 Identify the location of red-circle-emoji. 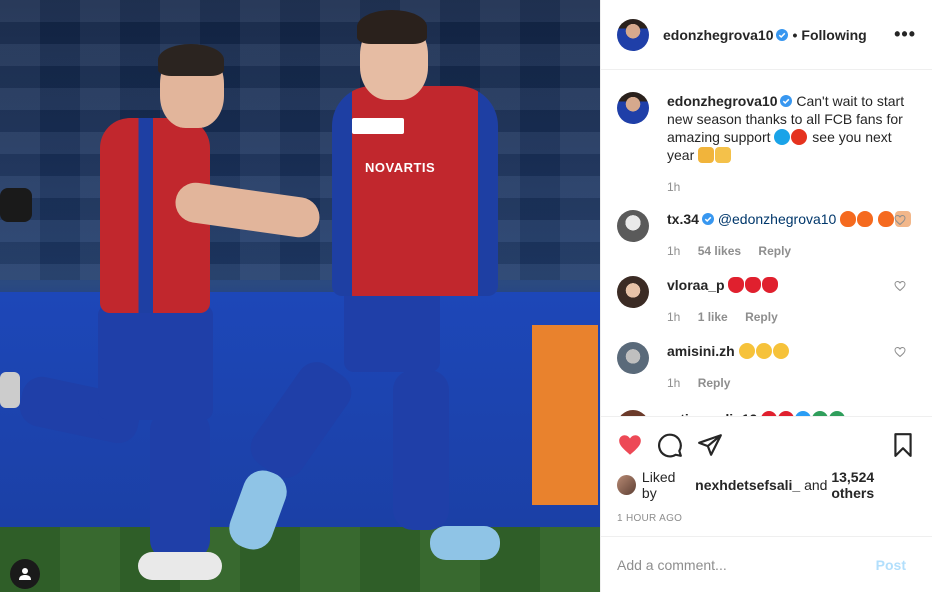
(799, 137).